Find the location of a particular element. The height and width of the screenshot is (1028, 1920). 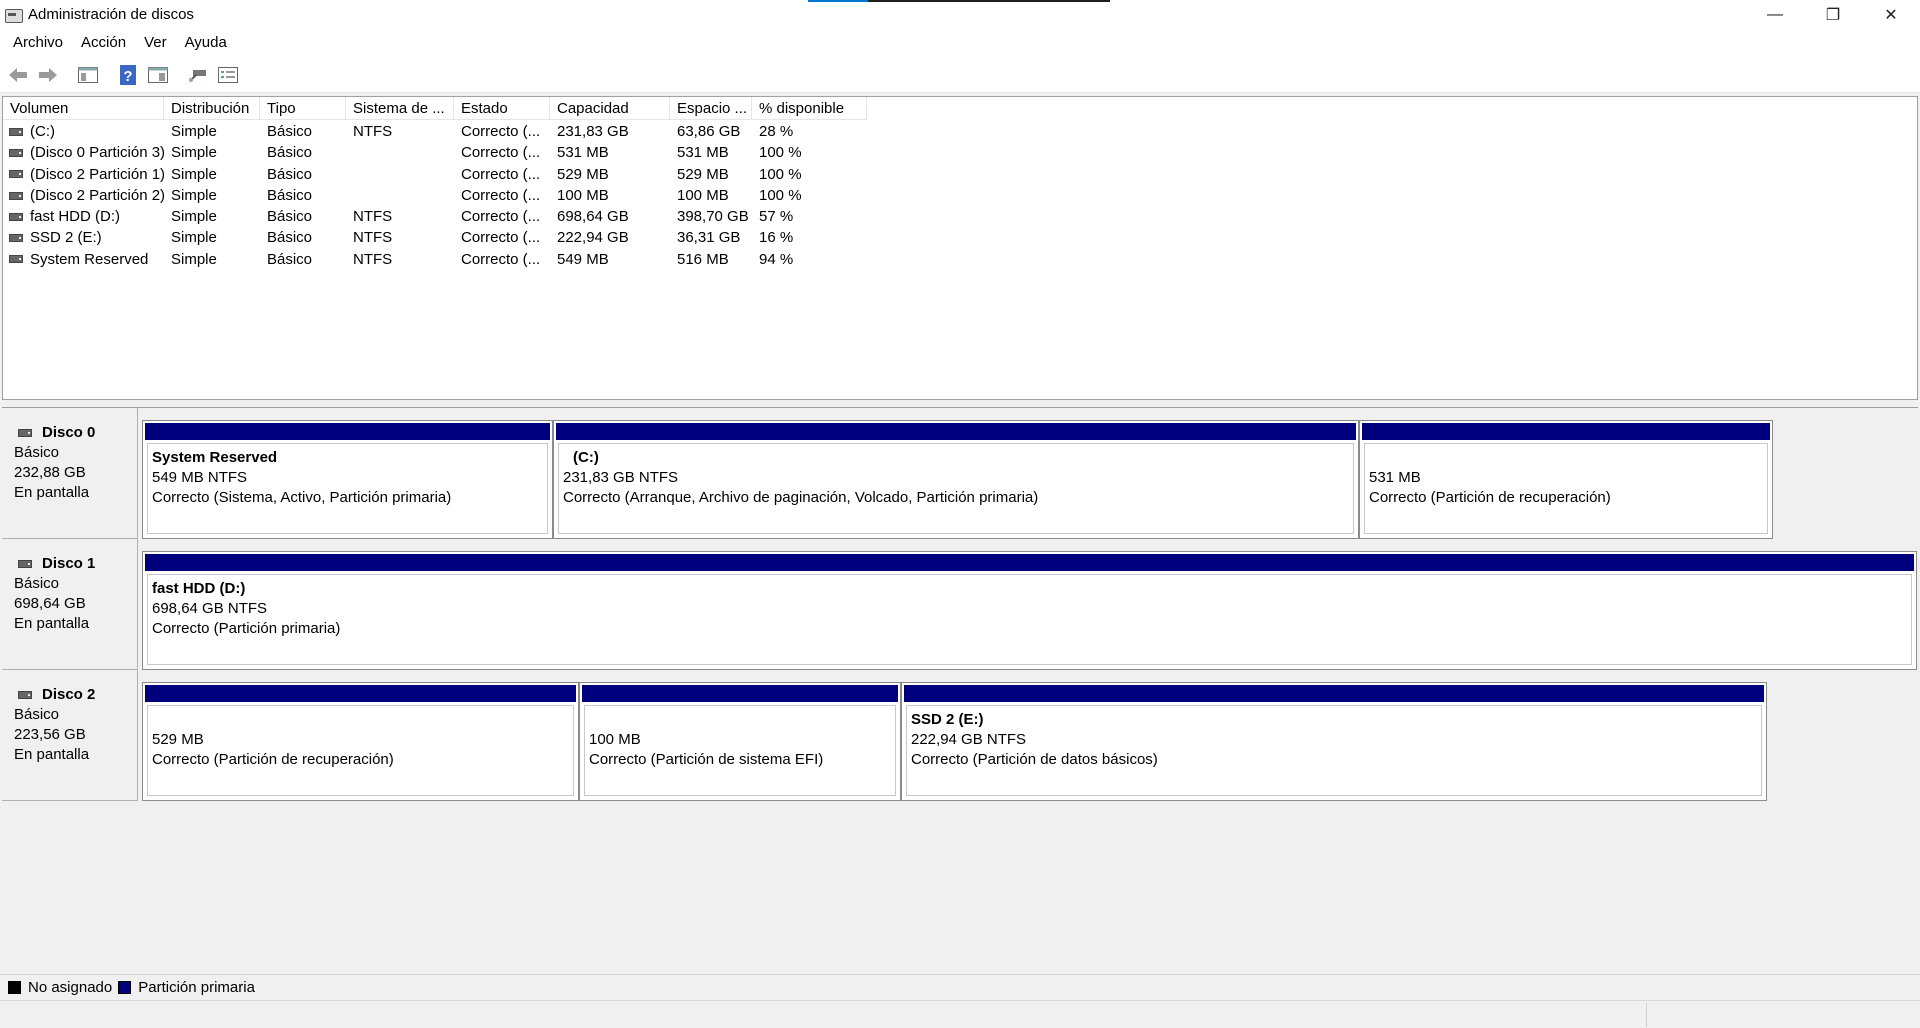

volume-name-cell: fast HDD (D:) is located at coordinates (83, 216).